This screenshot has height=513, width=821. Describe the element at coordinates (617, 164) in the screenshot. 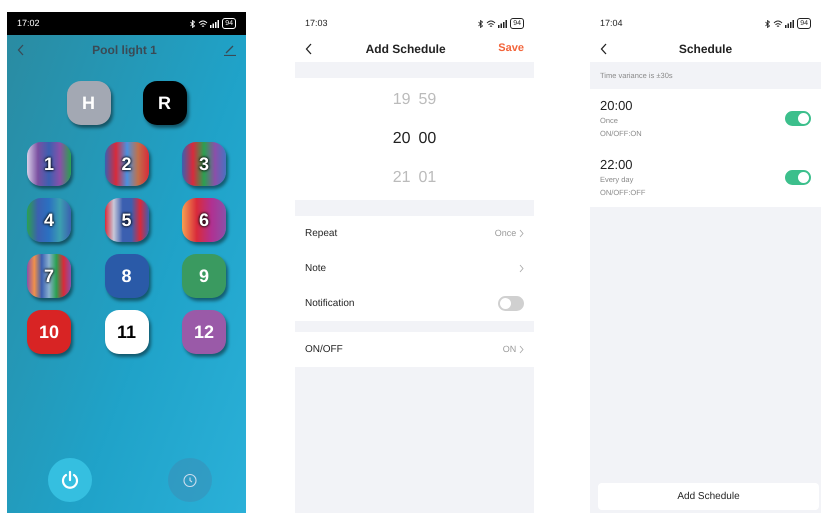

I see `schedule-time: 22:00` at that location.